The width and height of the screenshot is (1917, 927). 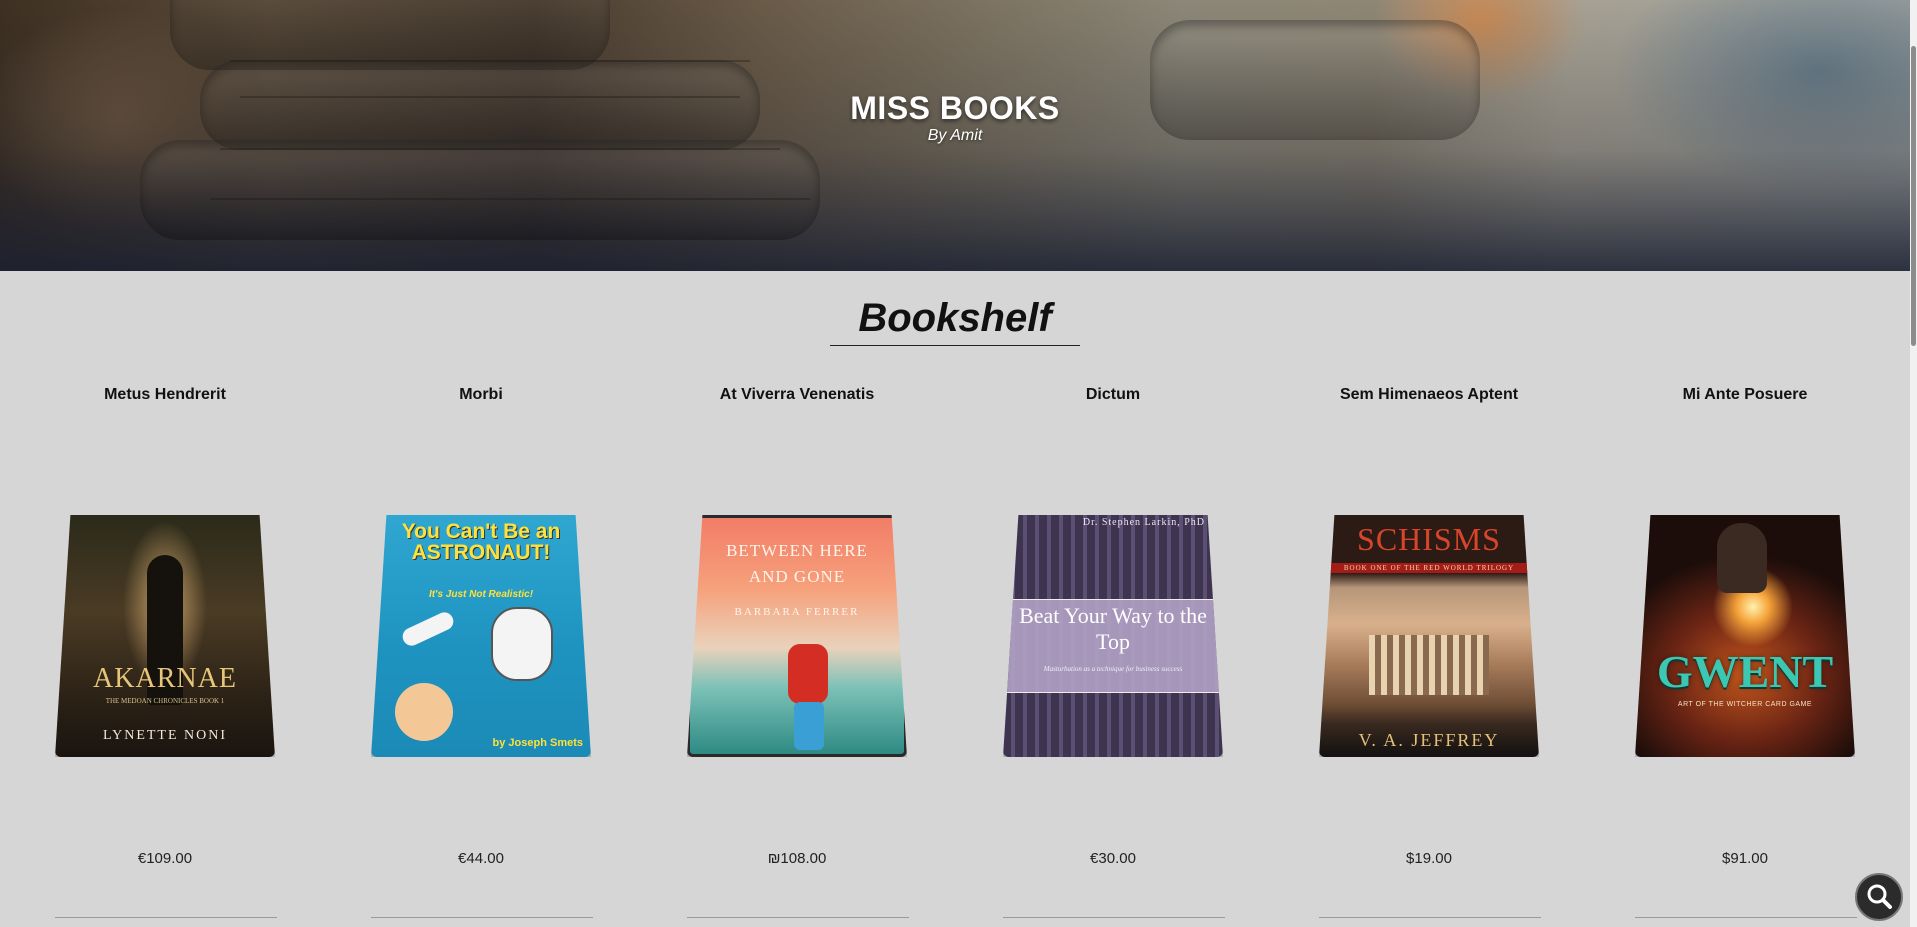 What do you see at coordinates (165, 858) in the screenshot?
I see `book-price: €109.00` at bounding box center [165, 858].